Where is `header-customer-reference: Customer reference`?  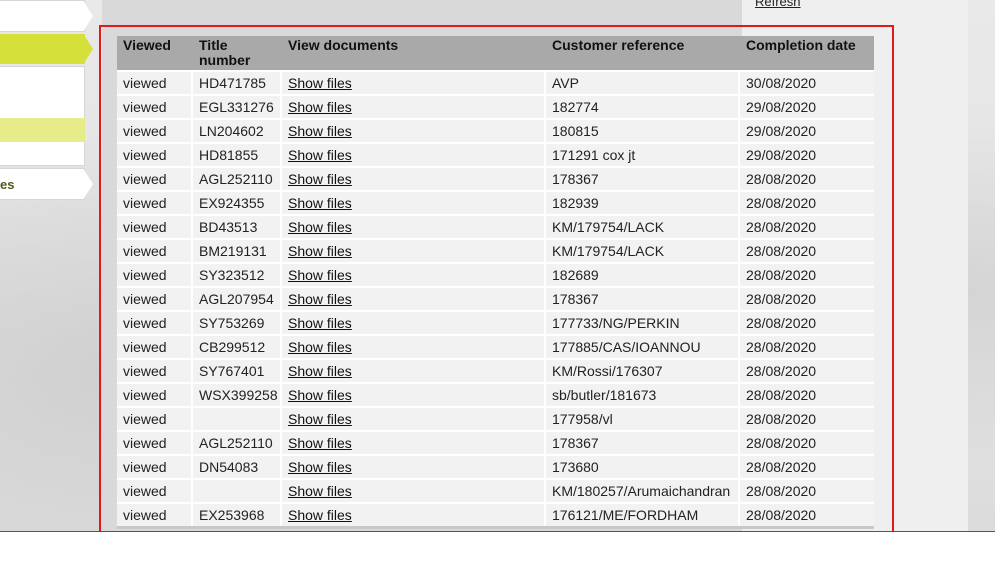 header-customer-reference: Customer reference is located at coordinates (643, 53).